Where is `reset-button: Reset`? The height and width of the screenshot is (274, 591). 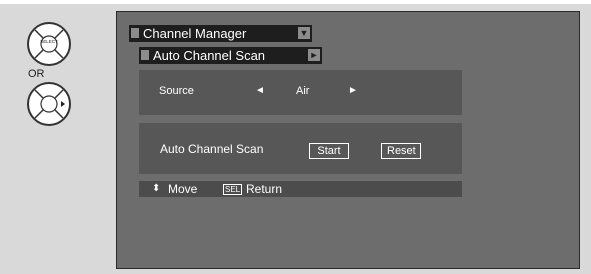
reset-button: Reset is located at coordinates (401, 151).